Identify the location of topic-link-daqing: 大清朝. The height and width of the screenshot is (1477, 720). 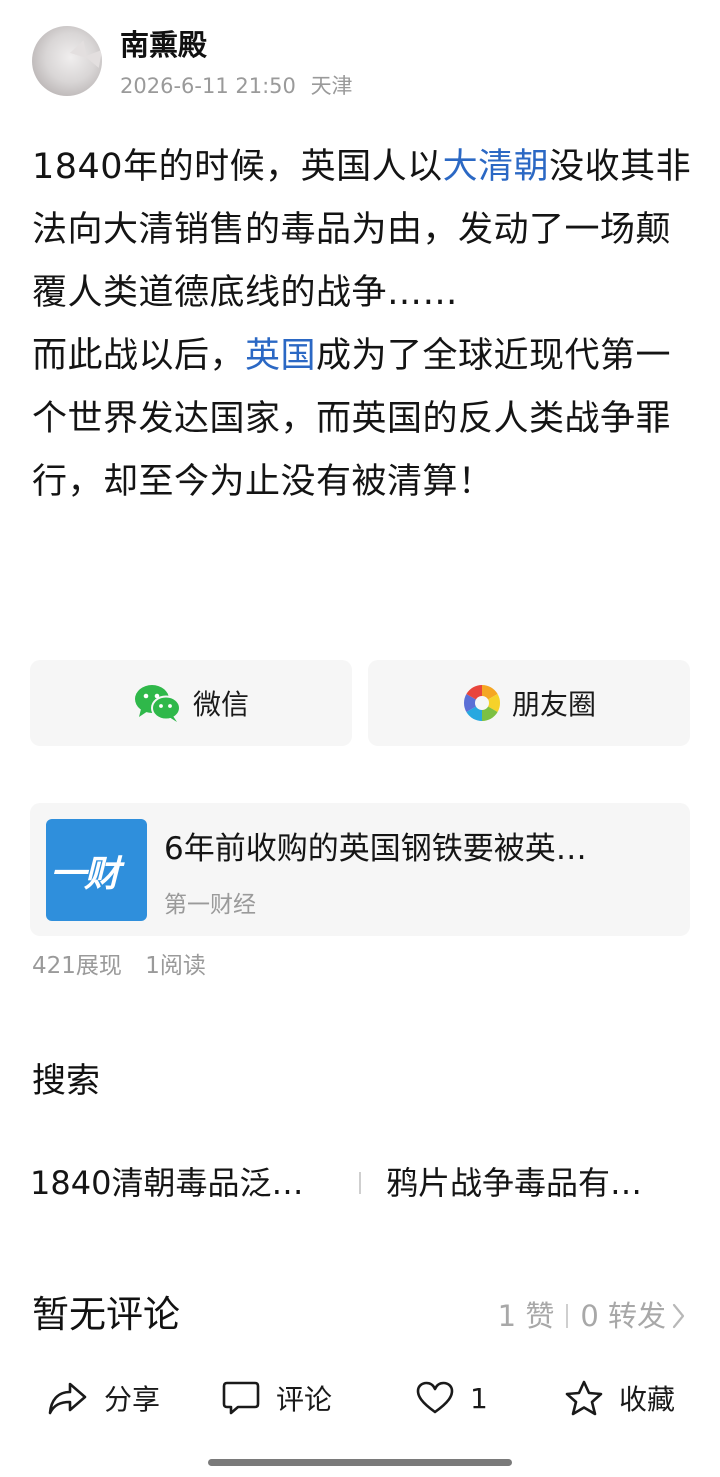
(496, 167).